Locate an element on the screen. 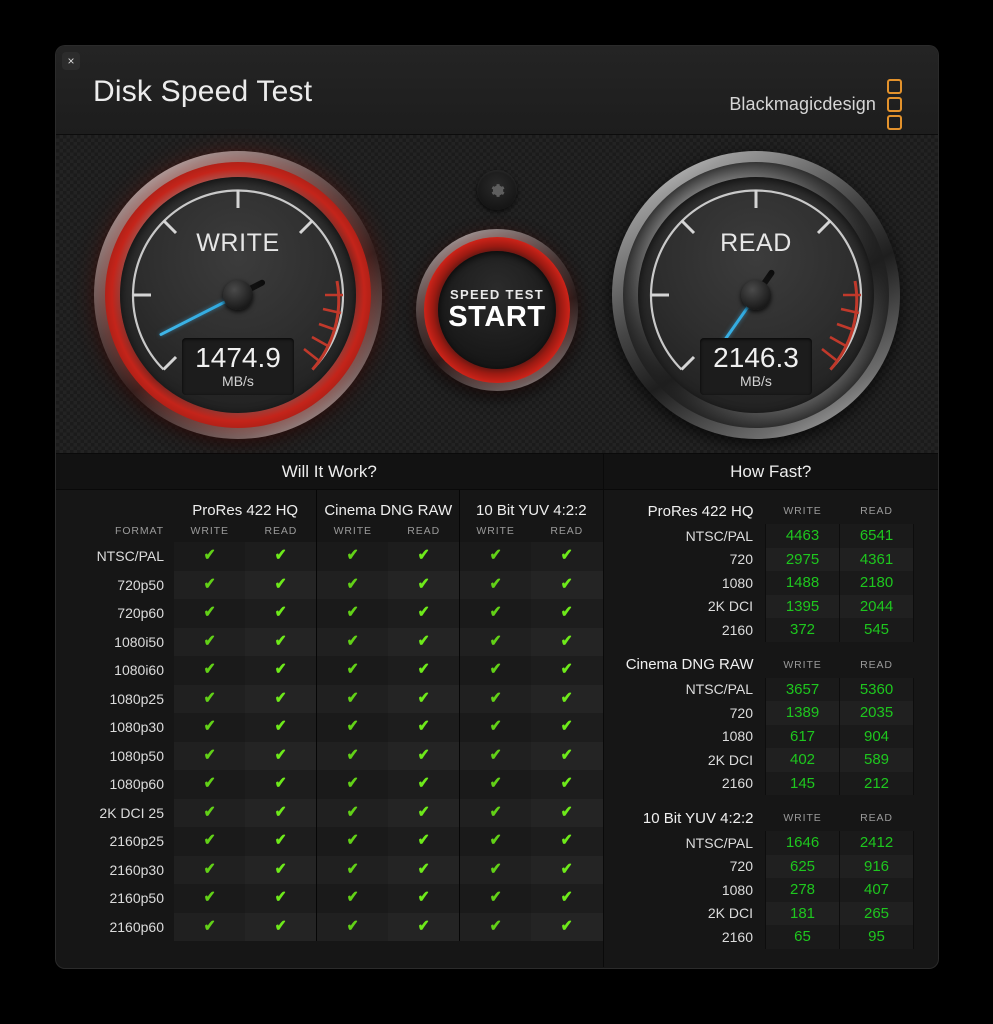 This screenshot has width=993, height=1024. table-row: 1080p60 ✔ ✔ ✔ ✔ ✔ ✔ is located at coordinates (329, 784).